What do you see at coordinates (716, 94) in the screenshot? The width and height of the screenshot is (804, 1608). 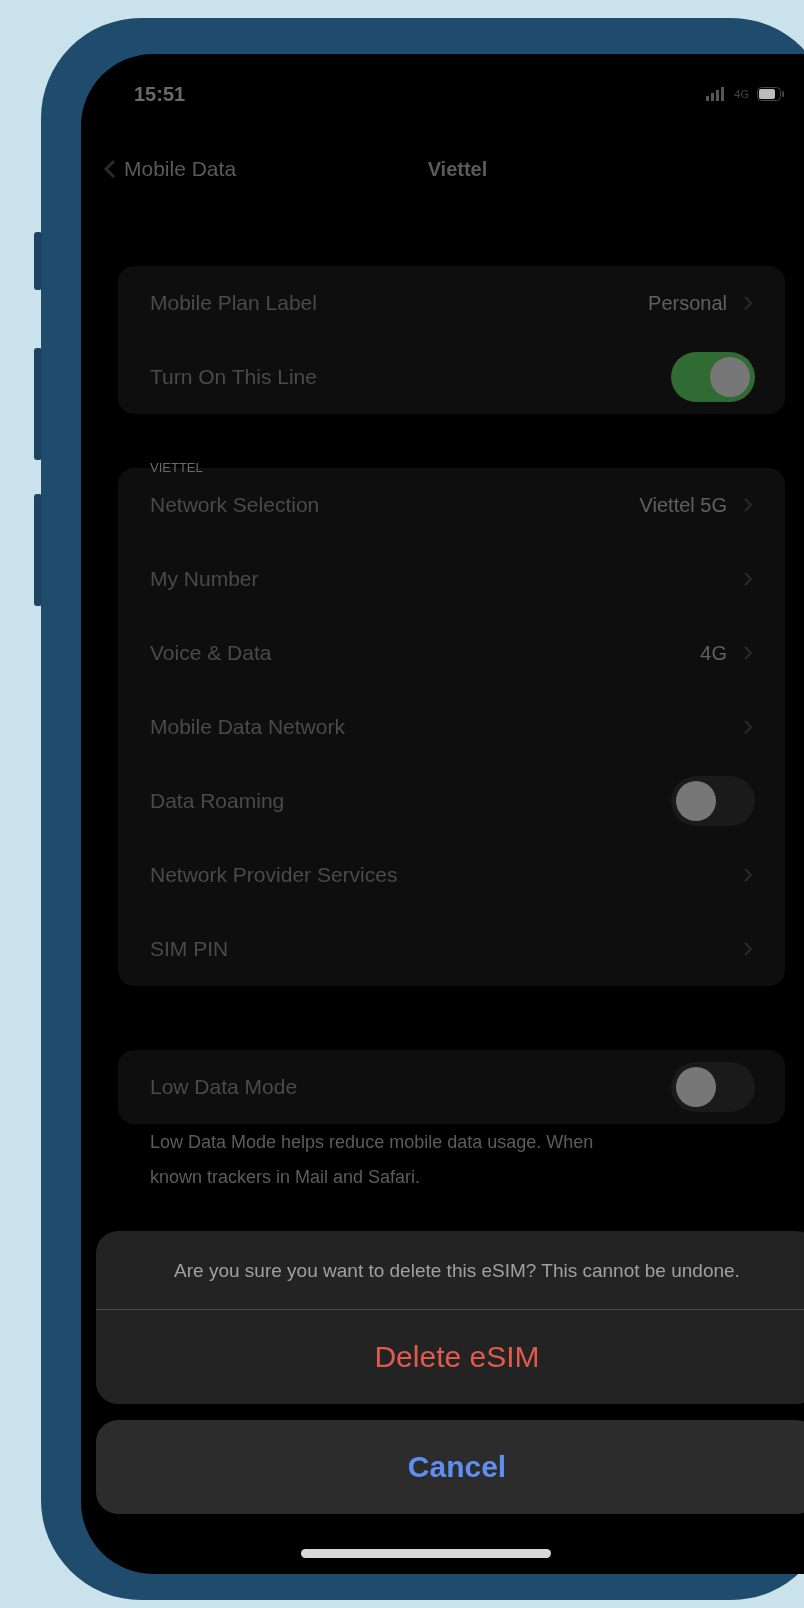 I see `signal-icon` at bounding box center [716, 94].